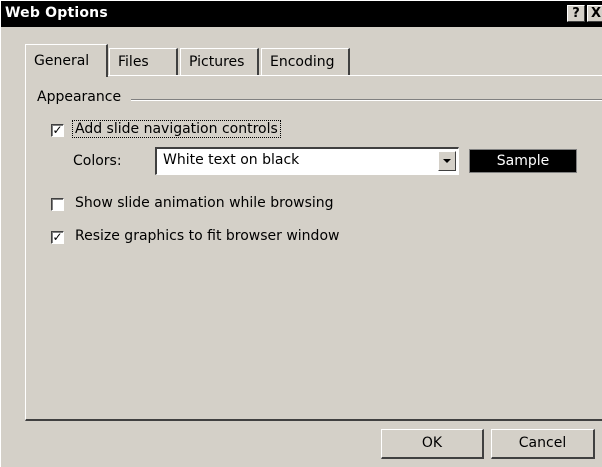  I want to click on help-button: ?, so click(576, 13).